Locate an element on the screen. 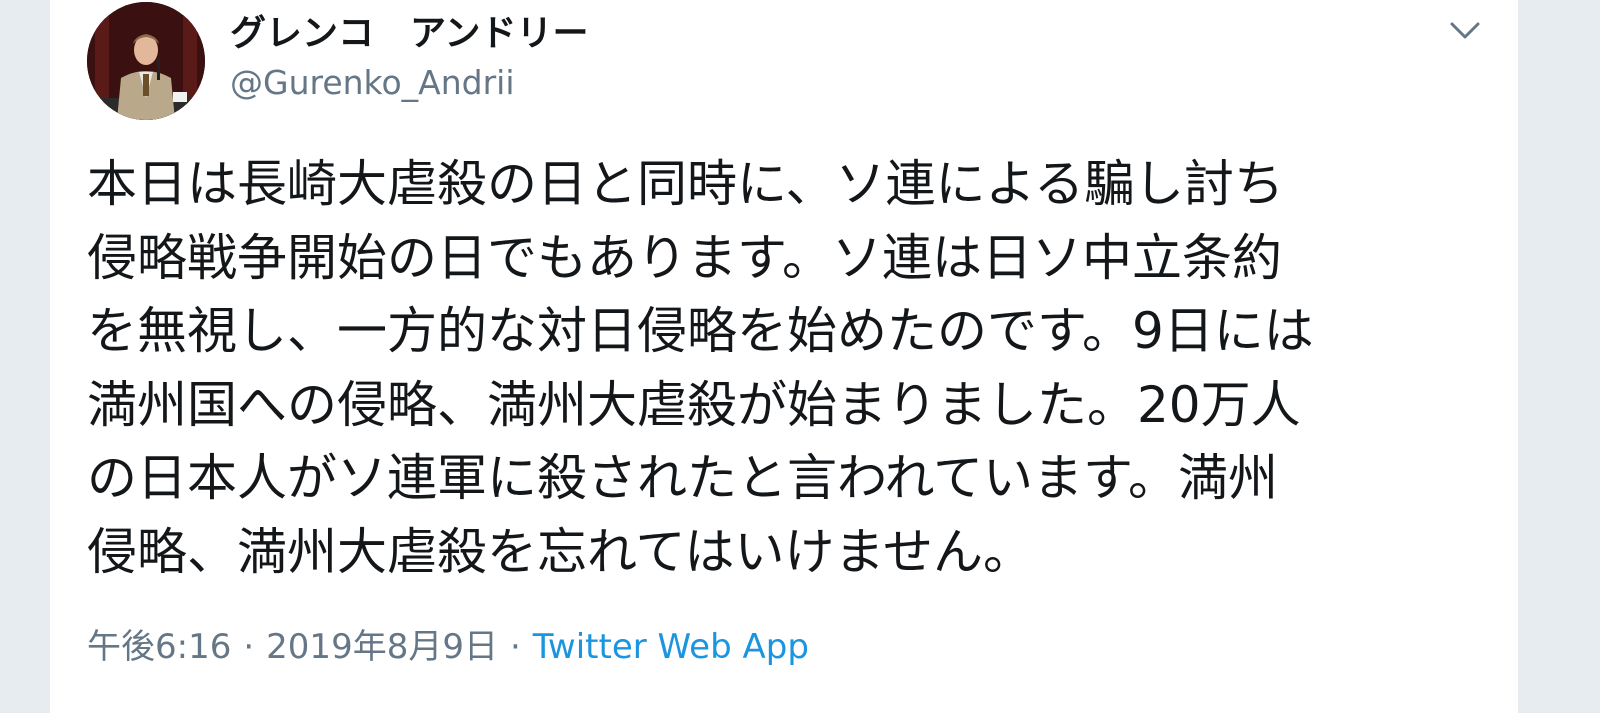 Image resolution: width=1600 pixels, height=713 pixels. tweet-text-line: 侵略戦争開始の日でもあります。ソ連は日ソ中立条約 is located at coordinates (684, 257).